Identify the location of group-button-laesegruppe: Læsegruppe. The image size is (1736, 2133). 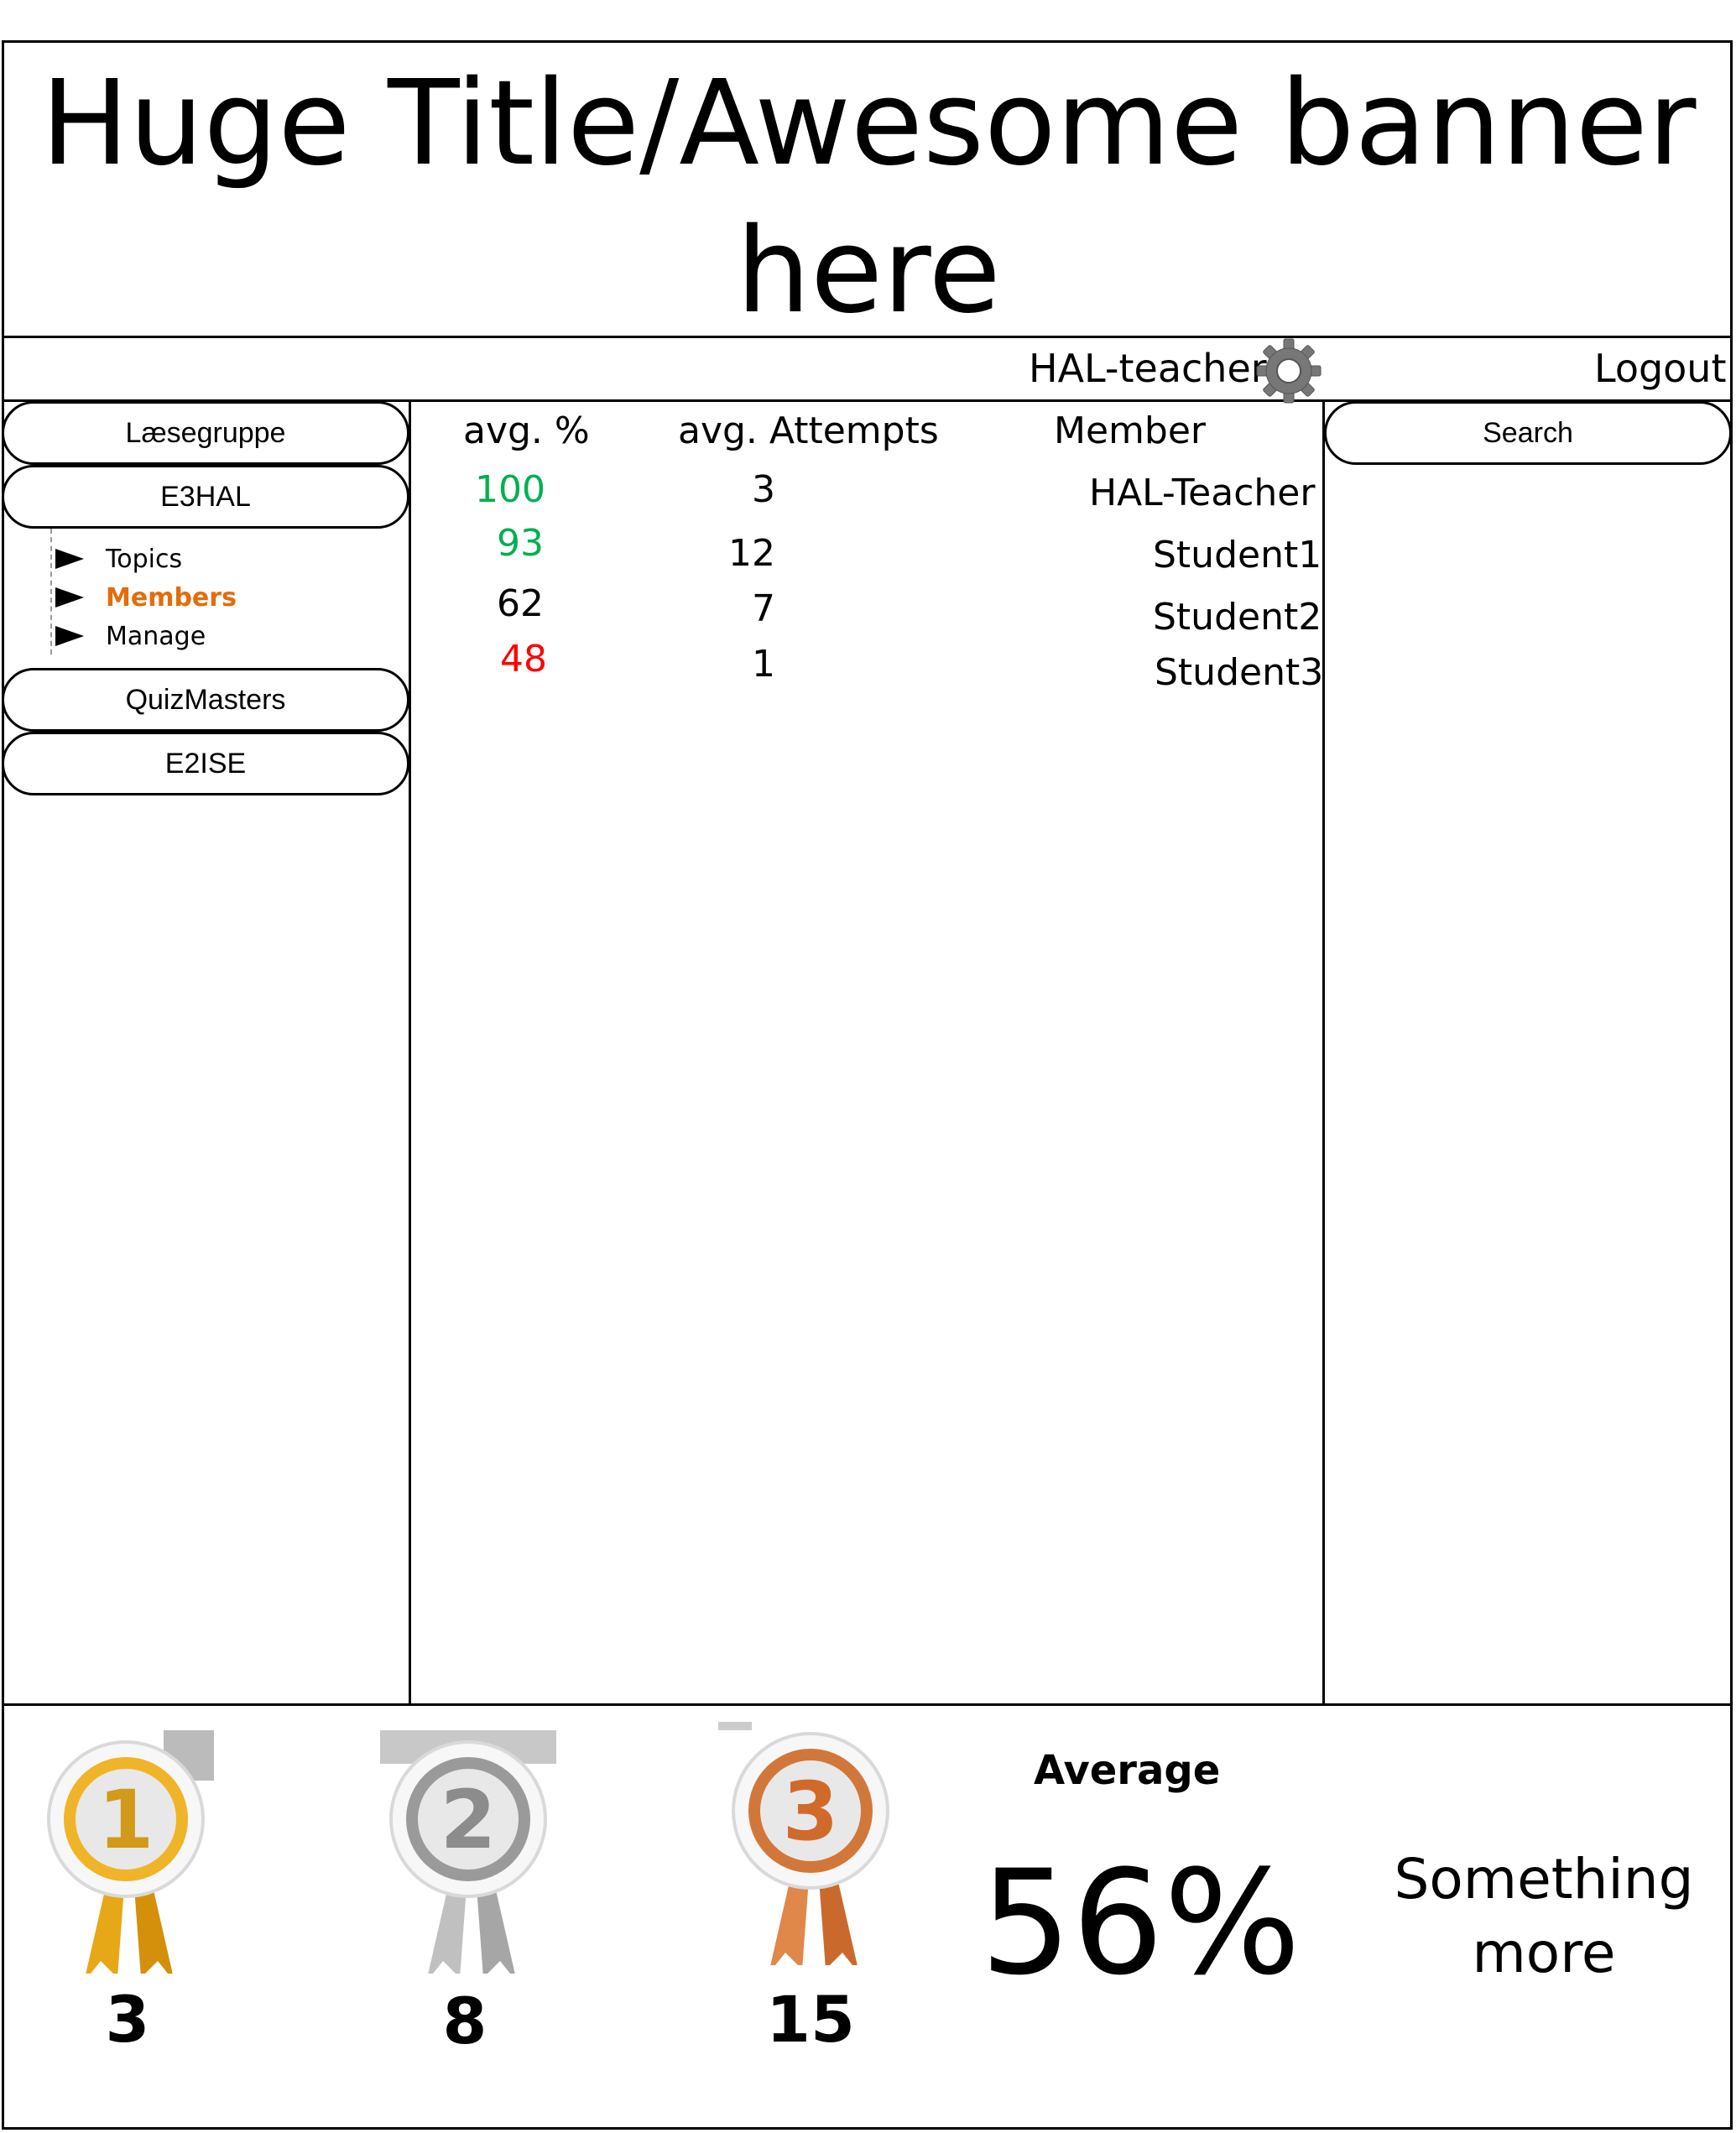
(206, 433).